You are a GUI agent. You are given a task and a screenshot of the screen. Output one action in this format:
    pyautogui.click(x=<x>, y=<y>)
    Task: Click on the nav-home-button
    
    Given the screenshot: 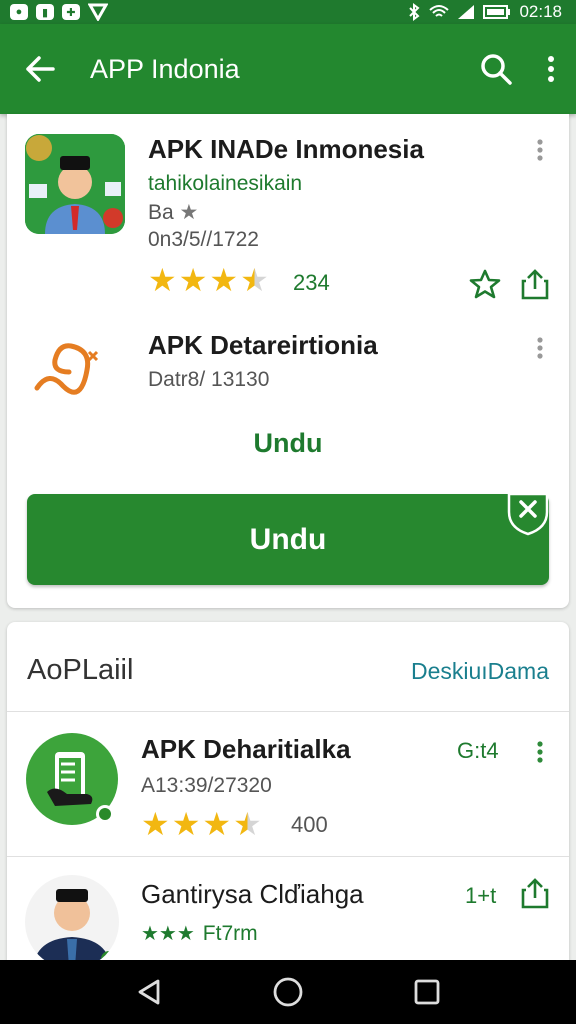 What is the action you would take?
    pyautogui.click(x=288, y=992)
    